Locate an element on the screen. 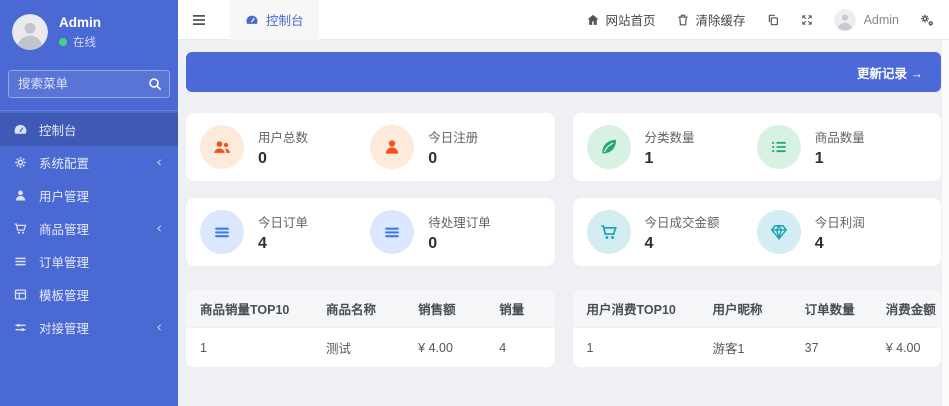 This screenshot has width=949, height=406. sidebar-item-label: 控制台 is located at coordinates (58, 131).